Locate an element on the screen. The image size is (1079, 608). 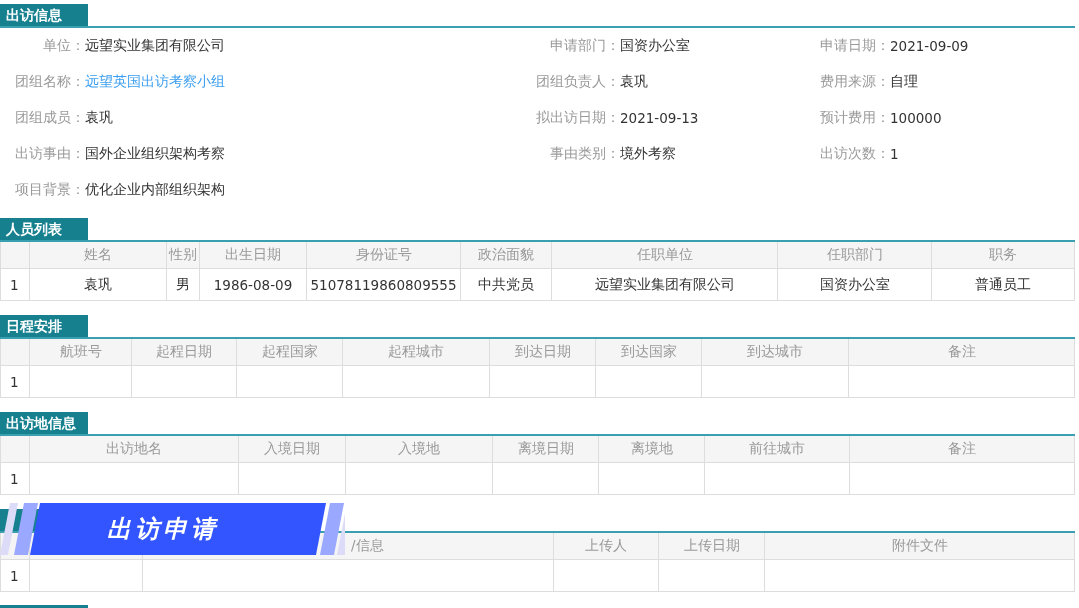
column-header: 航班号 is located at coordinates (81, 352).